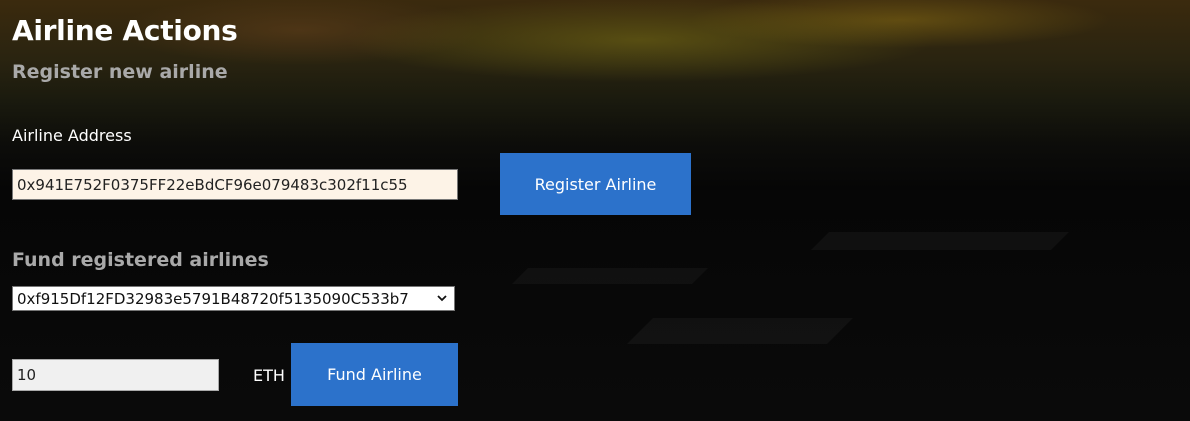 The image size is (1190, 421). I want to click on fund-section-title: Fund registered airlines, so click(140, 260).